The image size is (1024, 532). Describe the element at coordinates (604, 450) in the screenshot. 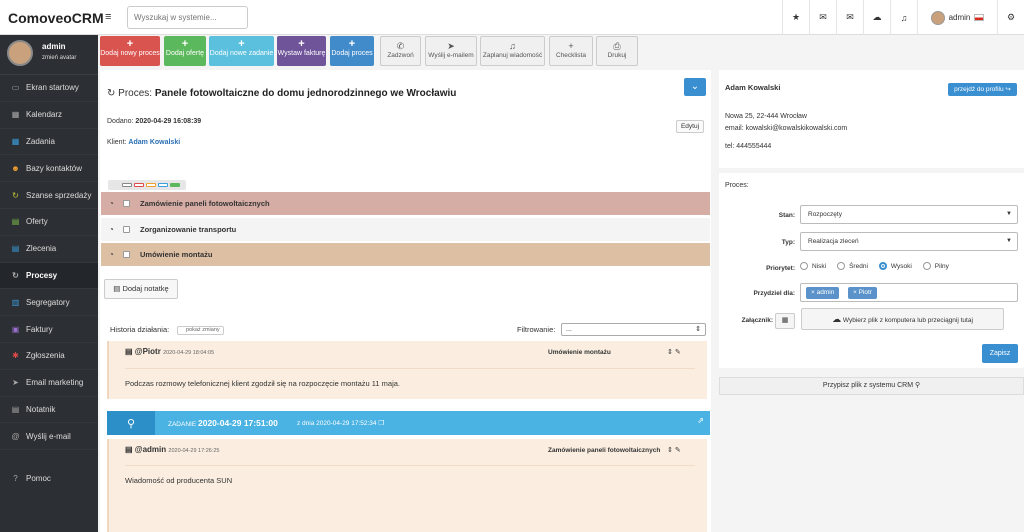

I see `entry-task: Zamówienie paneli fotowoltaicznych` at that location.